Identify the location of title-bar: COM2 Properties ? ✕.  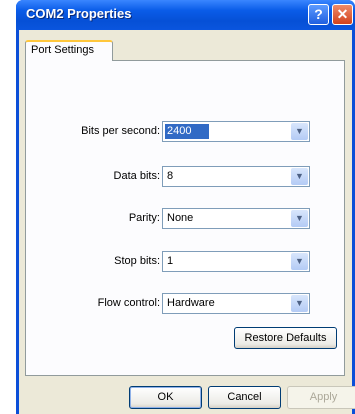
(185, 15).